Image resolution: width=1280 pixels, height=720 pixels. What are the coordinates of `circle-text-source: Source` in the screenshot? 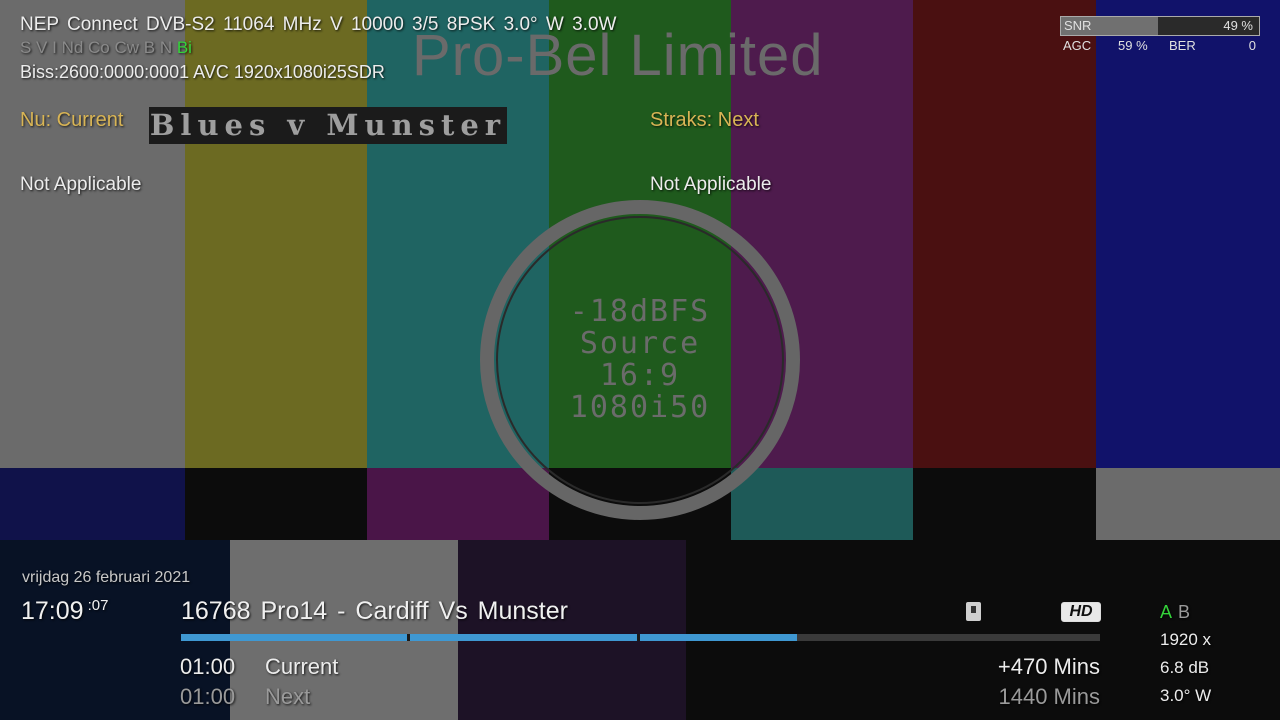 It's located at (640, 343).